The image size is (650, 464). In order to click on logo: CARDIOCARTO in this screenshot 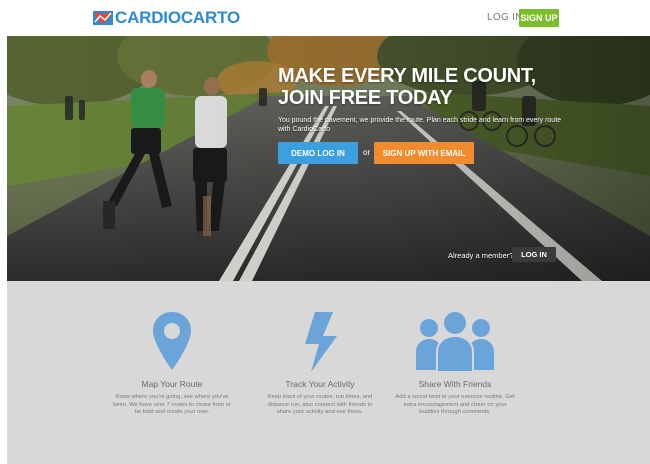, I will do `click(166, 18)`.